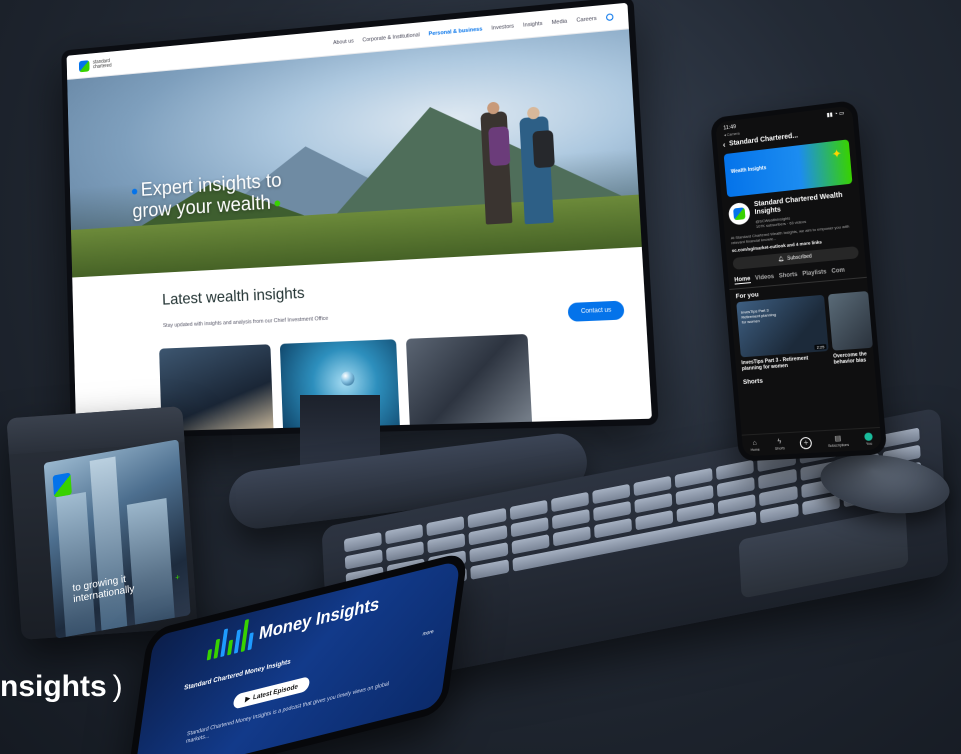 The image size is (961, 754). I want to click on podcast-title: Money Insights, so click(319, 618).